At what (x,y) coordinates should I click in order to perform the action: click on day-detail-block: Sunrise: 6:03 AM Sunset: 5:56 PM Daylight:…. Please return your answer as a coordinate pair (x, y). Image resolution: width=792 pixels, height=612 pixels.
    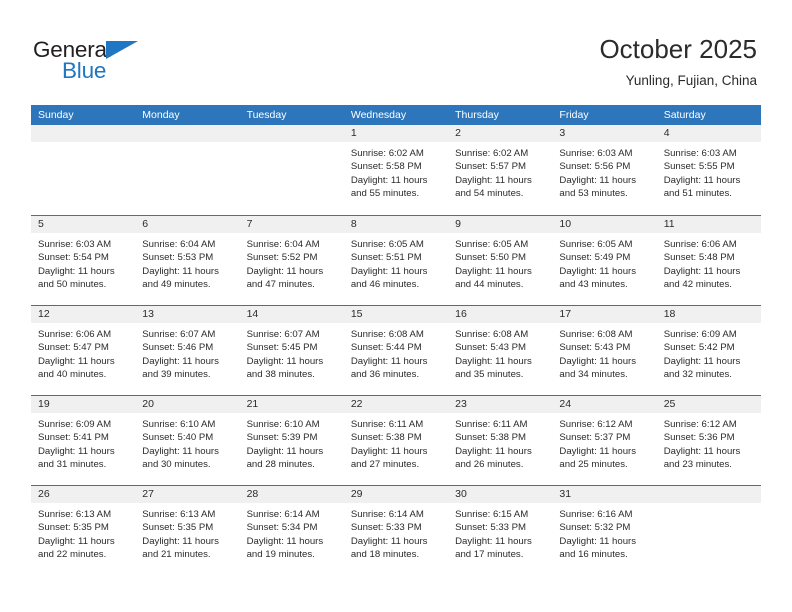
    Looking at the image, I should click on (604, 171).